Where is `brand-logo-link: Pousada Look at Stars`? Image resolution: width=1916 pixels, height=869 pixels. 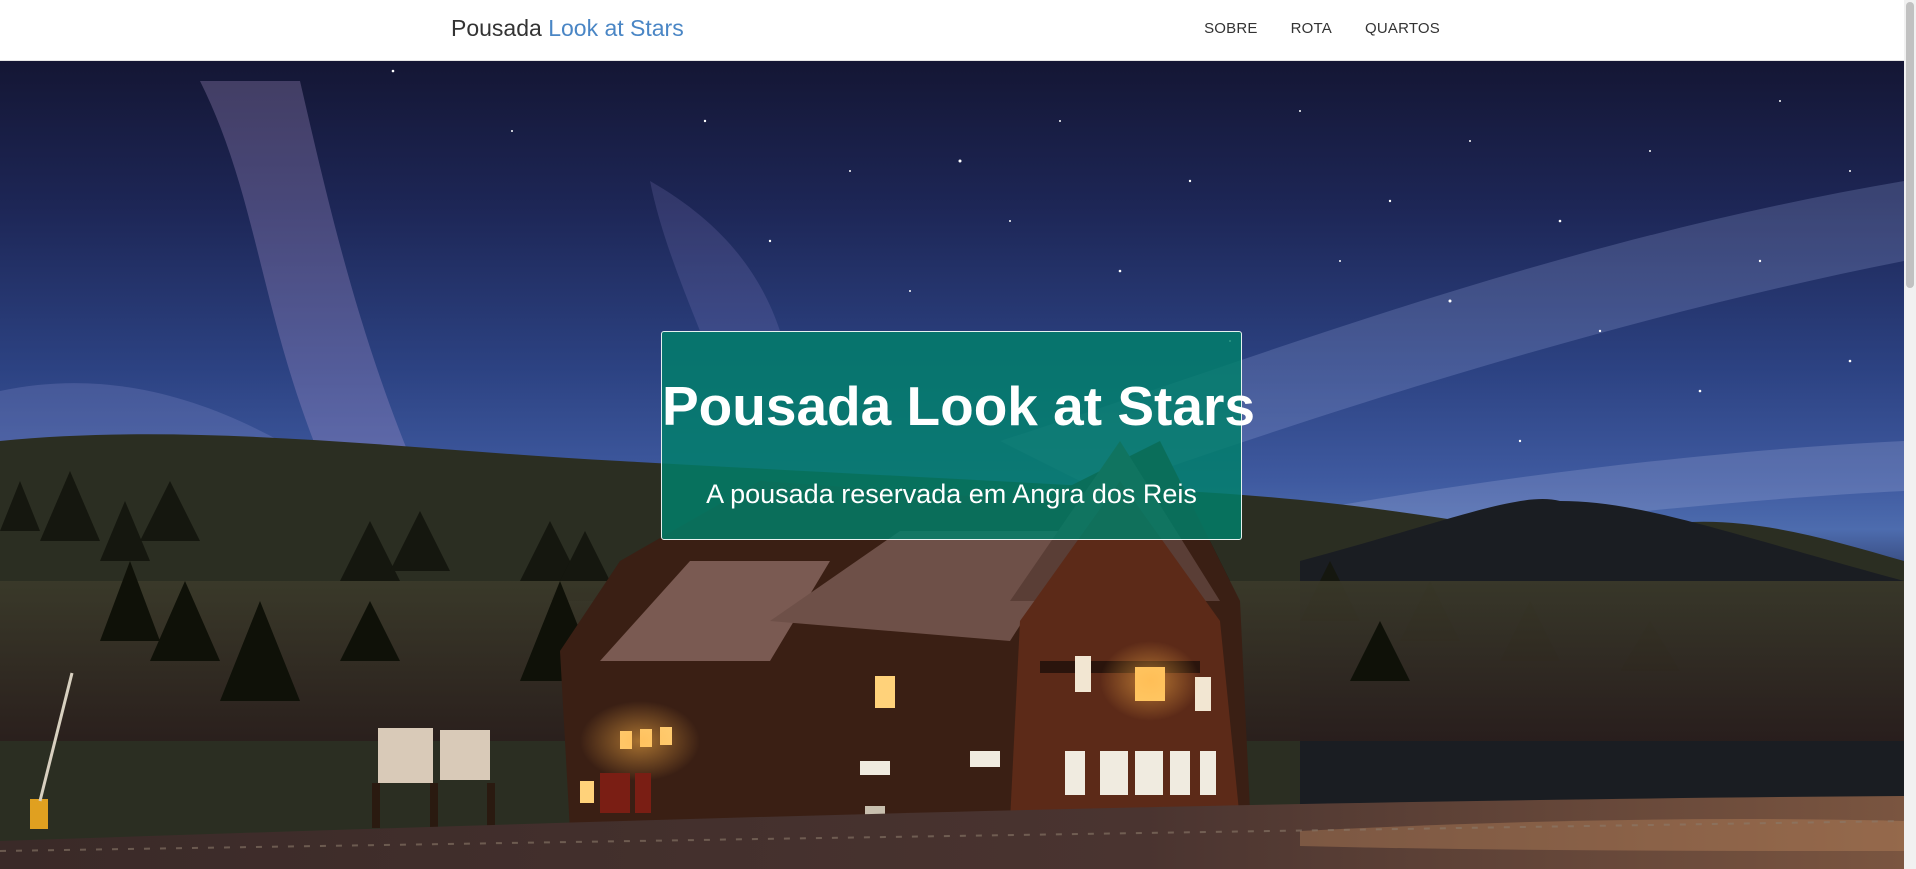 brand-logo-link: Pousada Look at Stars is located at coordinates (567, 28).